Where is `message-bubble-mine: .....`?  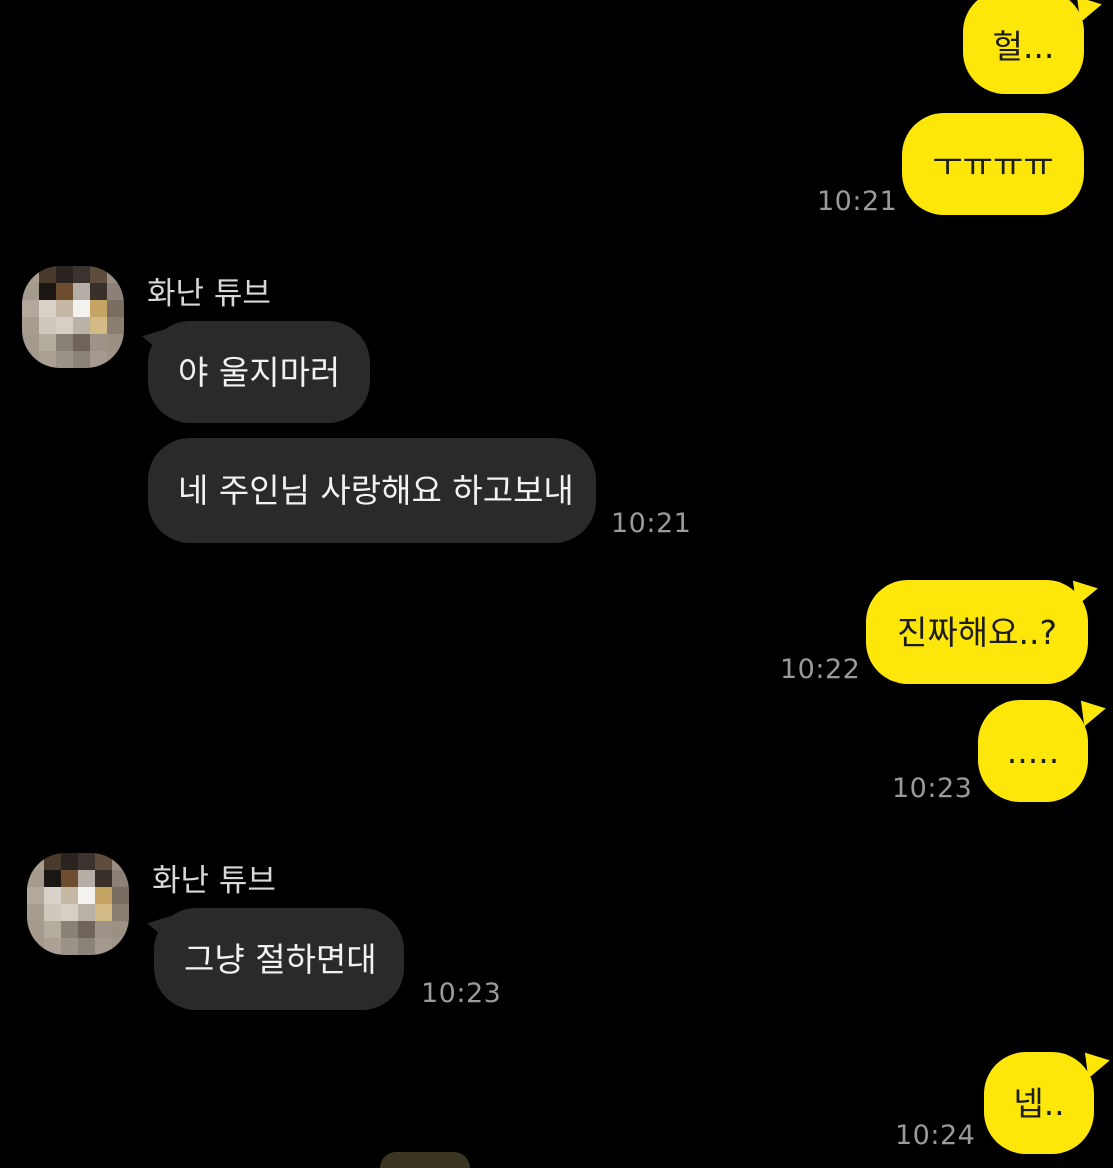 message-bubble-mine: ..... is located at coordinates (1033, 751).